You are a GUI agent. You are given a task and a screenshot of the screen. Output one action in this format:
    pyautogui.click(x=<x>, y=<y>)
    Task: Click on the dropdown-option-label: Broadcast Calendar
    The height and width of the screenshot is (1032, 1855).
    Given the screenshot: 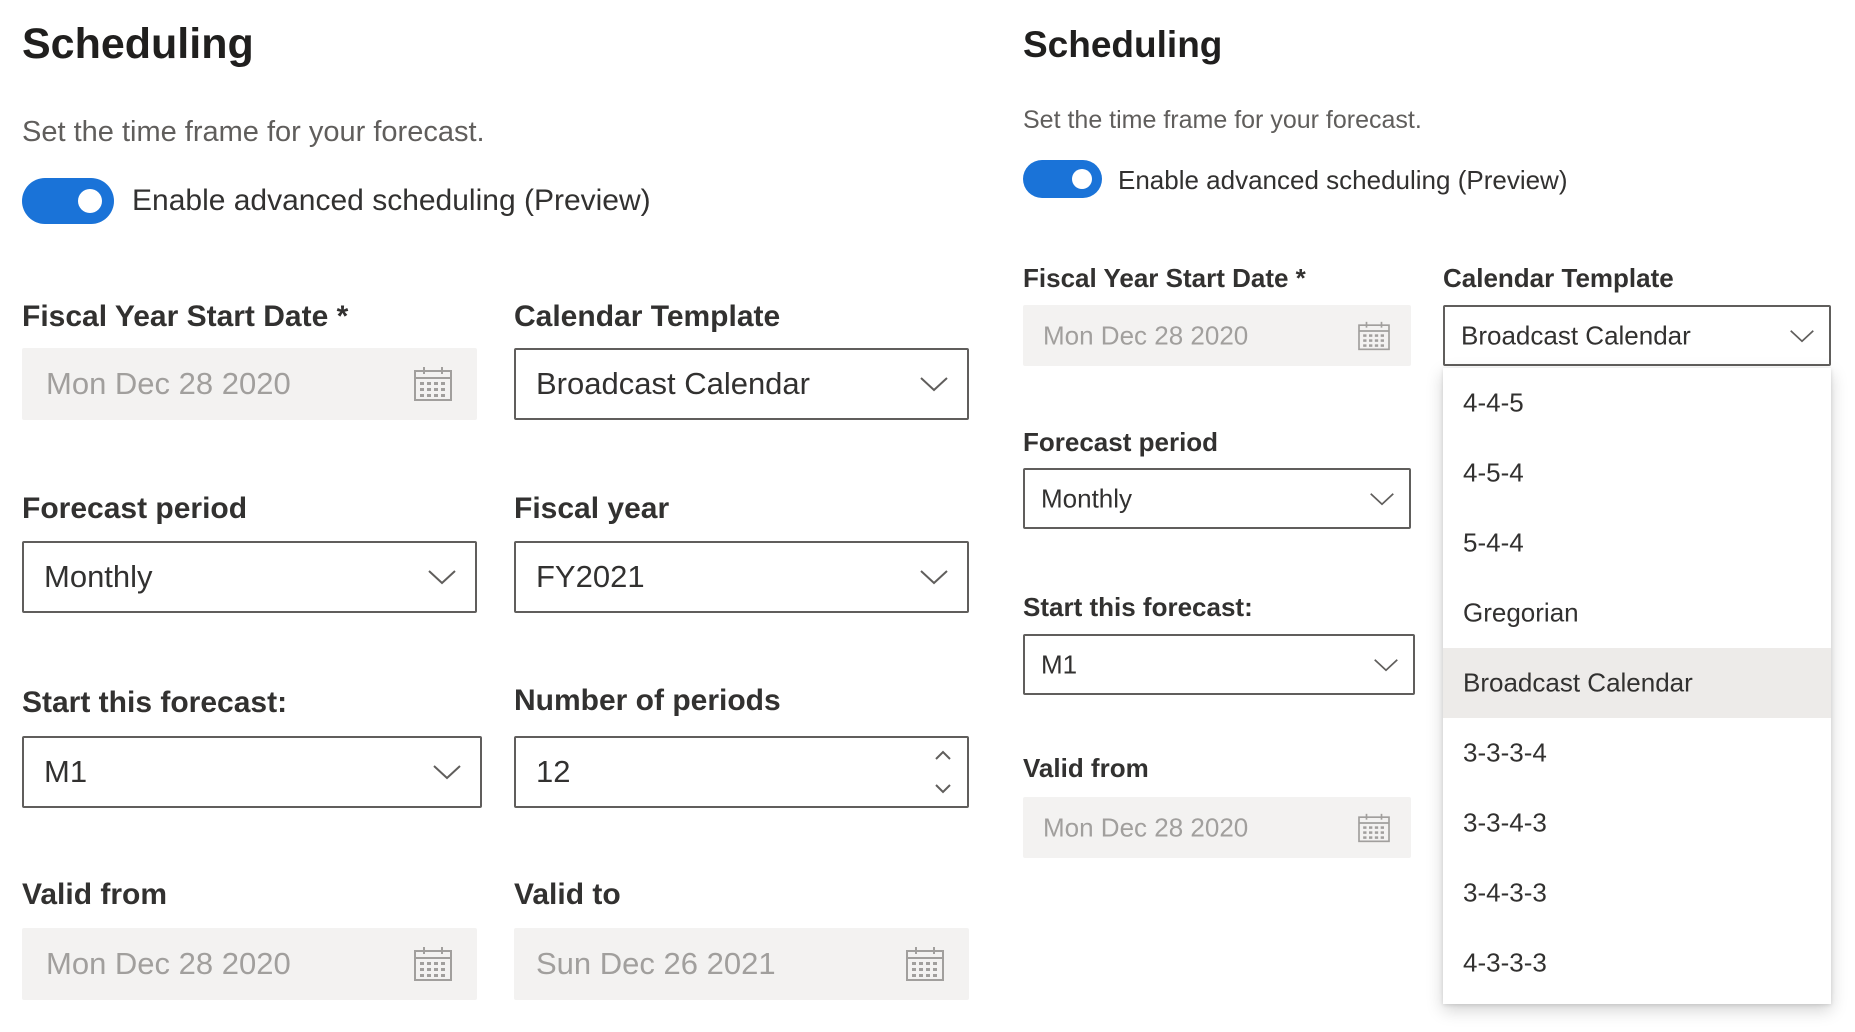 What is the action you would take?
    pyautogui.click(x=1578, y=682)
    